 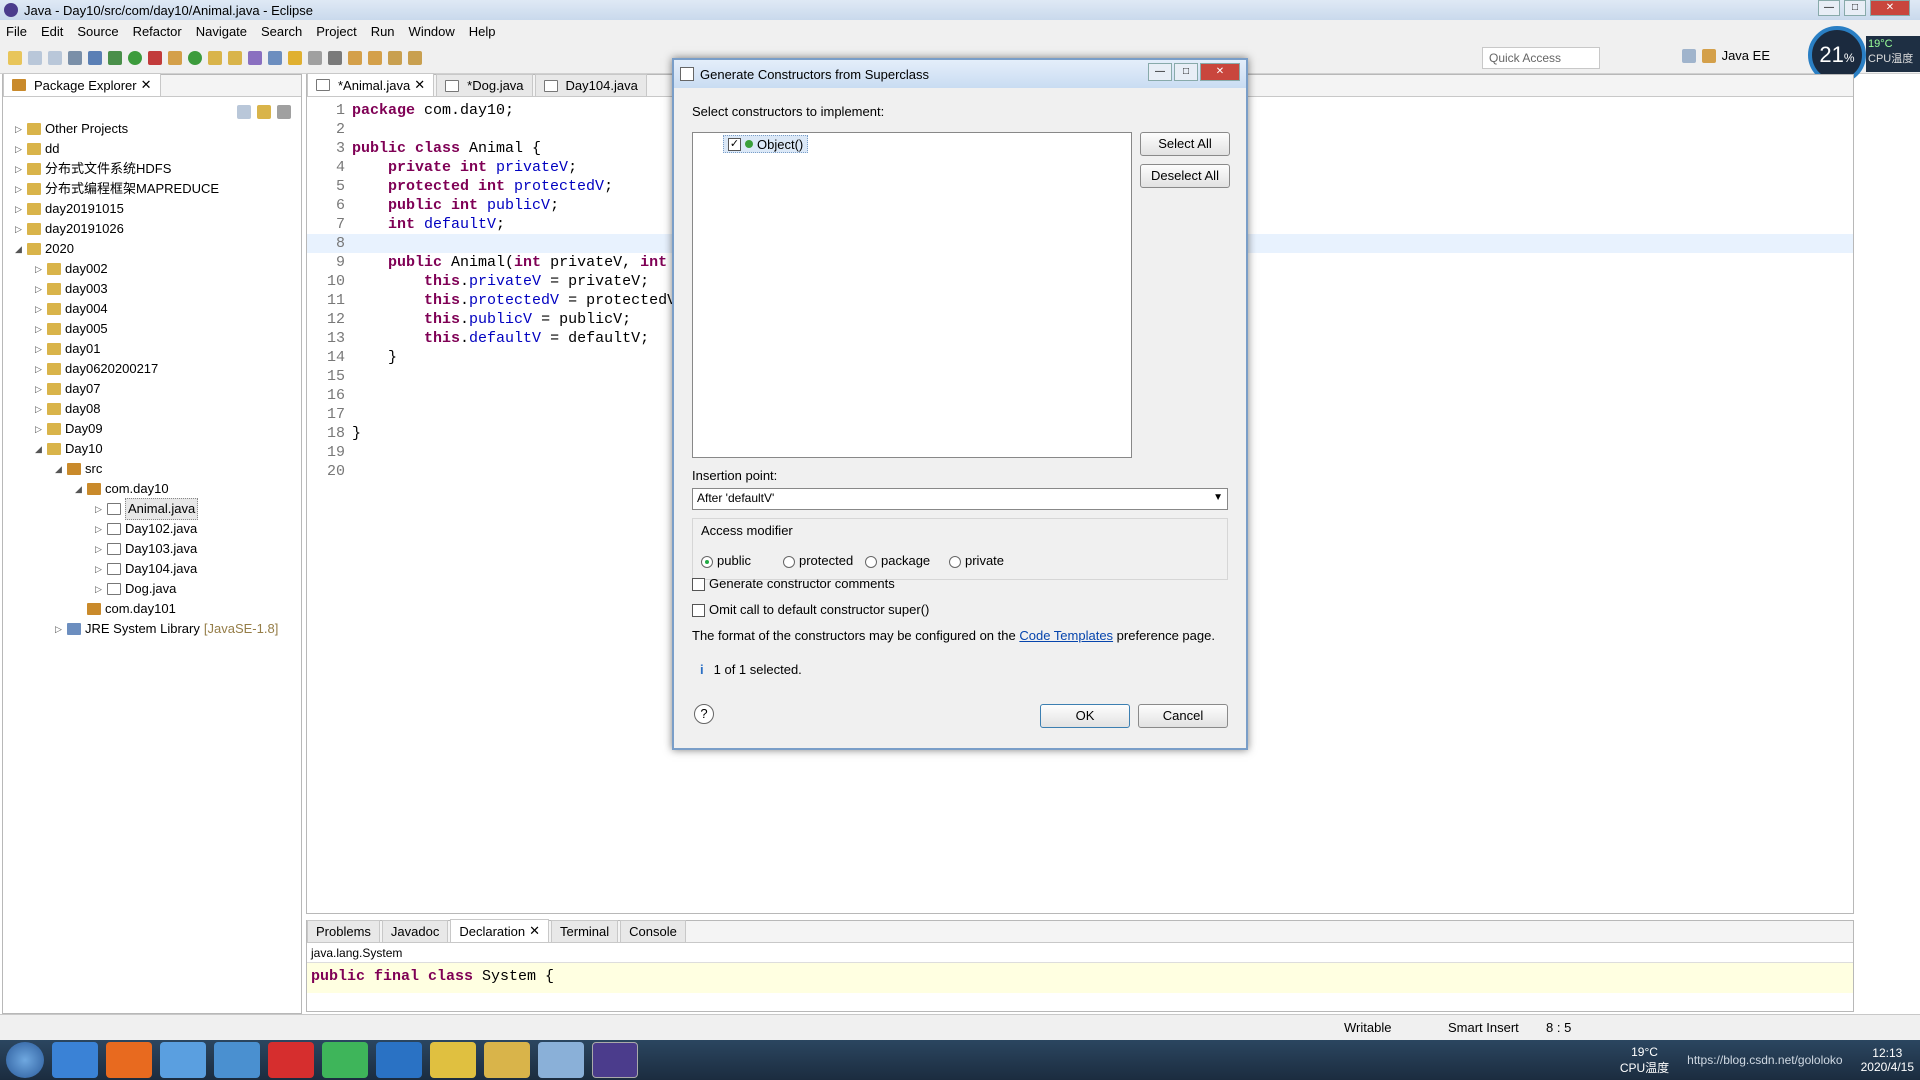 What do you see at coordinates (255, 57) in the screenshot?
I see `search-icon` at bounding box center [255, 57].